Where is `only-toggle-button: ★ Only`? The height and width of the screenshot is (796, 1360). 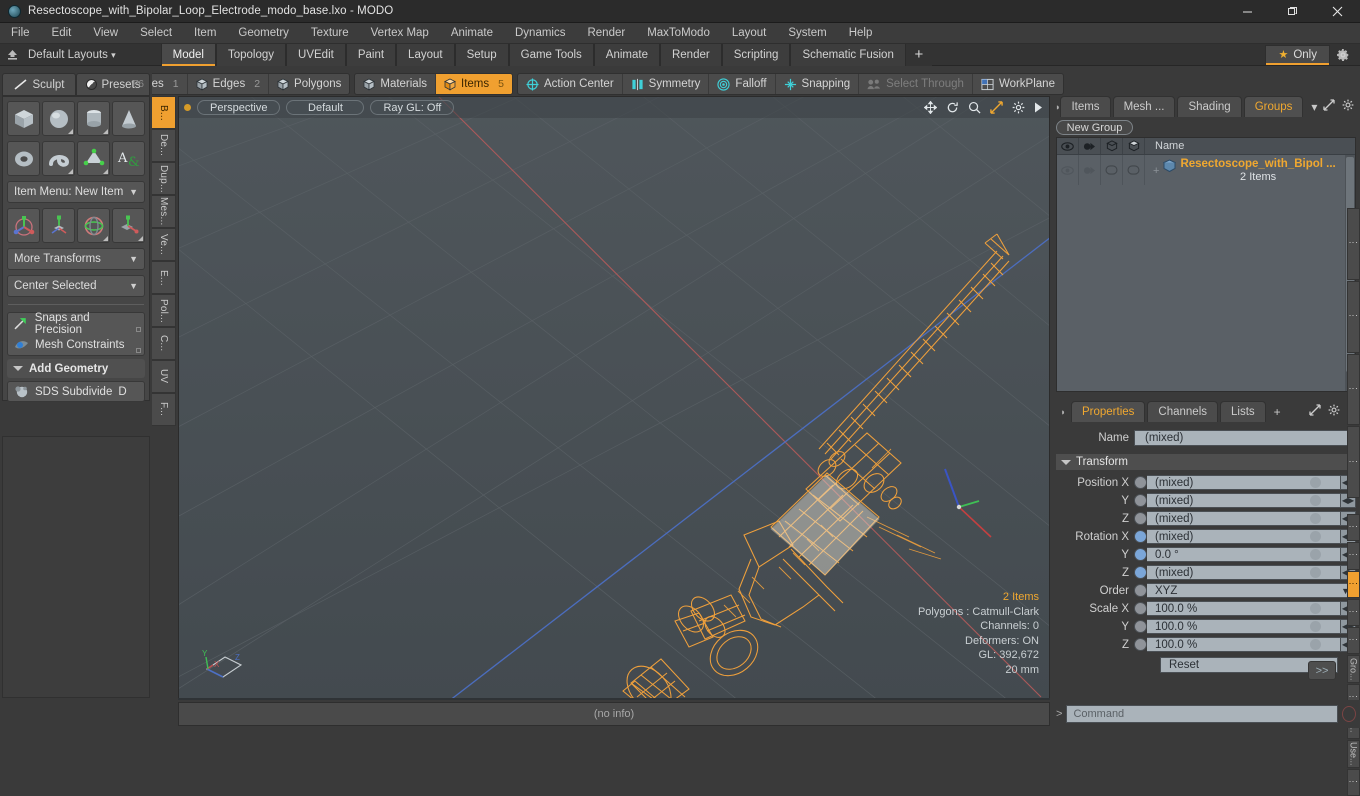
only-toggle-button: ★ Only is located at coordinates (1297, 54).